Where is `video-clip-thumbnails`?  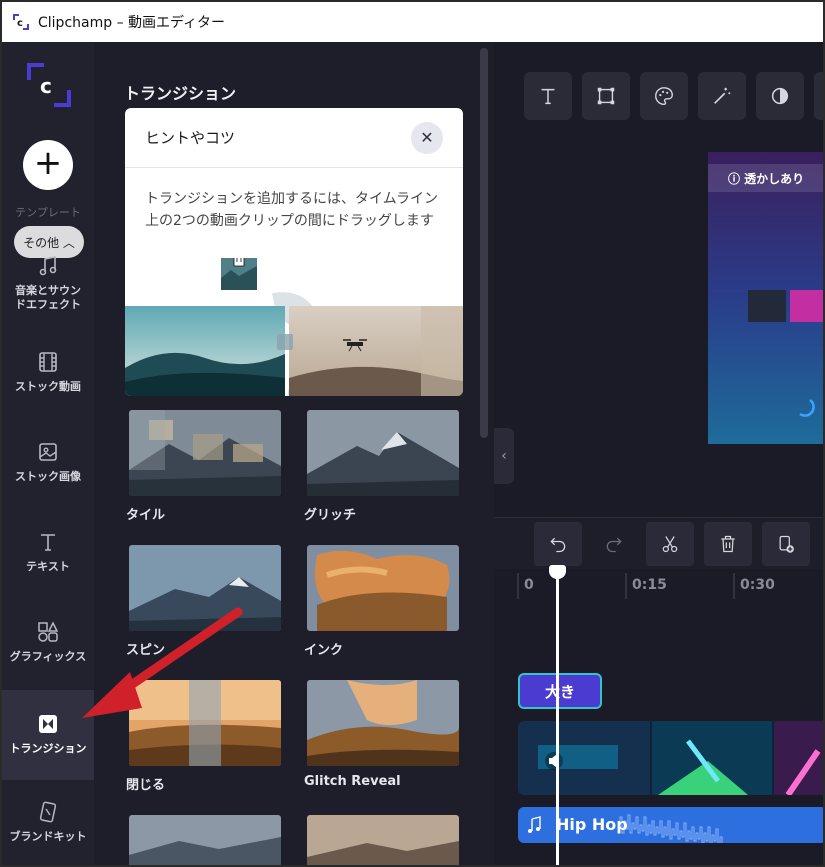 video-clip-thumbnails is located at coordinates (670, 758).